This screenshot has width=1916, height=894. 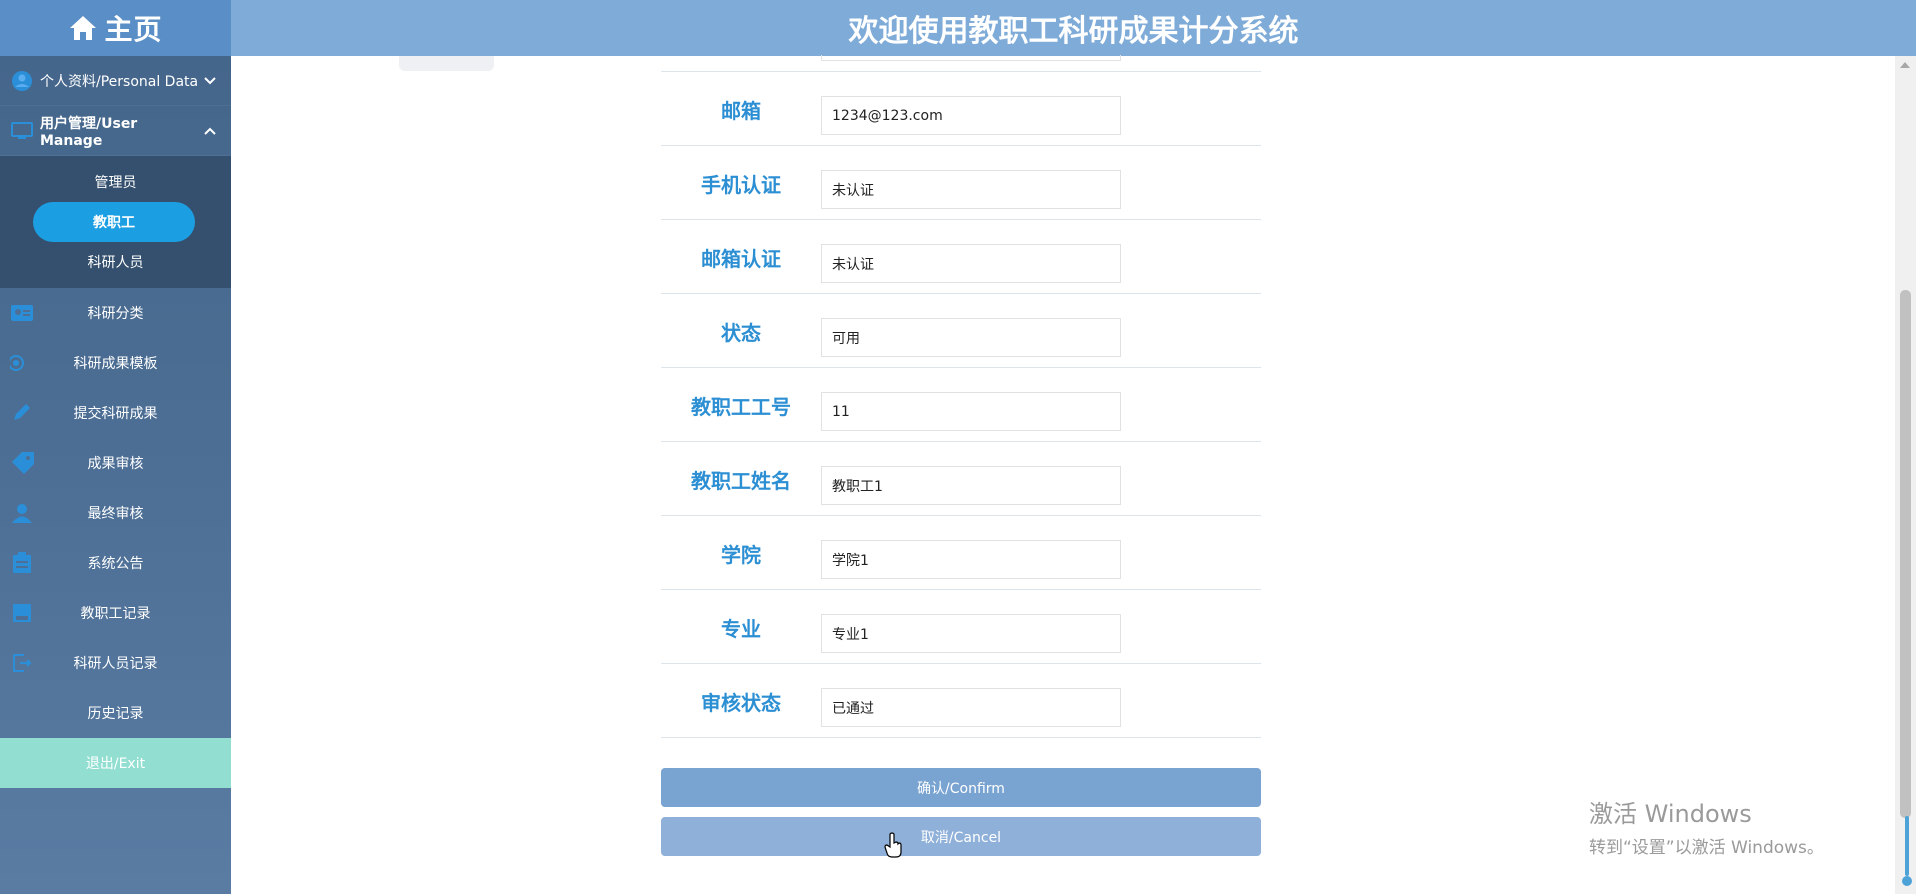 What do you see at coordinates (741, 184) in the screenshot?
I see `field-label: 手机认证` at bounding box center [741, 184].